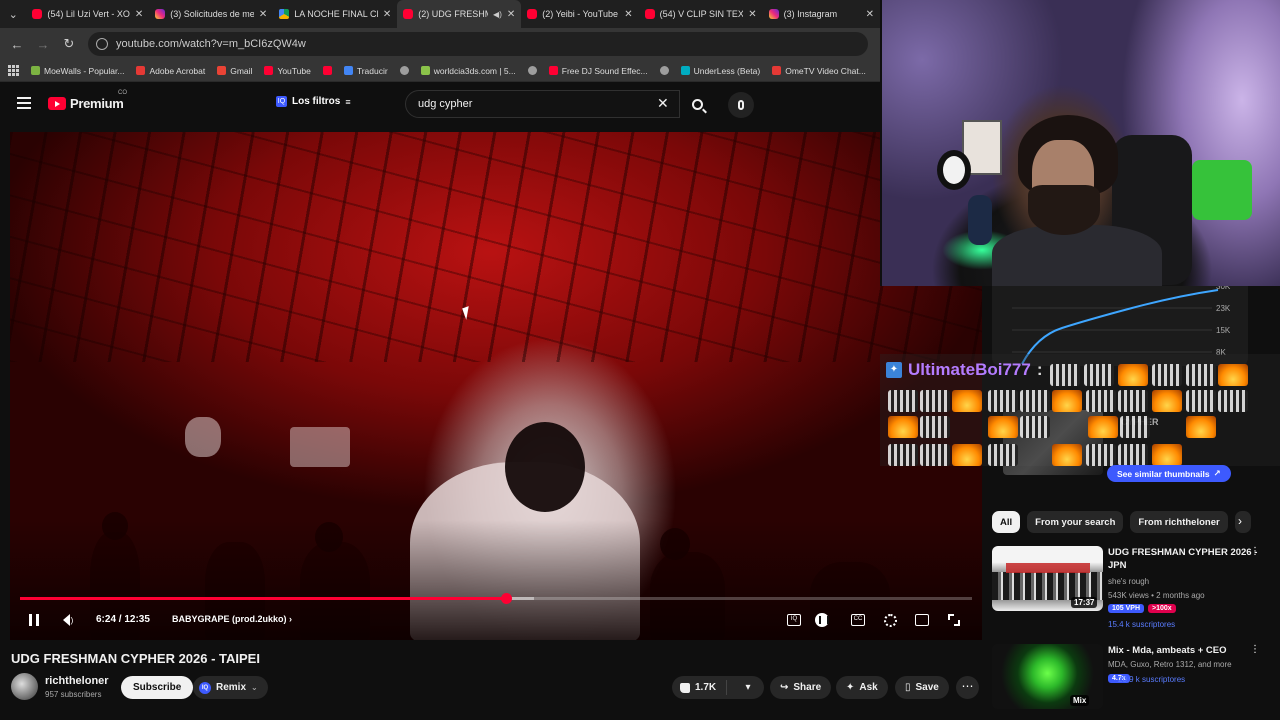 This screenshot has height=720, width=1280. I want to click on volume-button: ), so click(68, 620).